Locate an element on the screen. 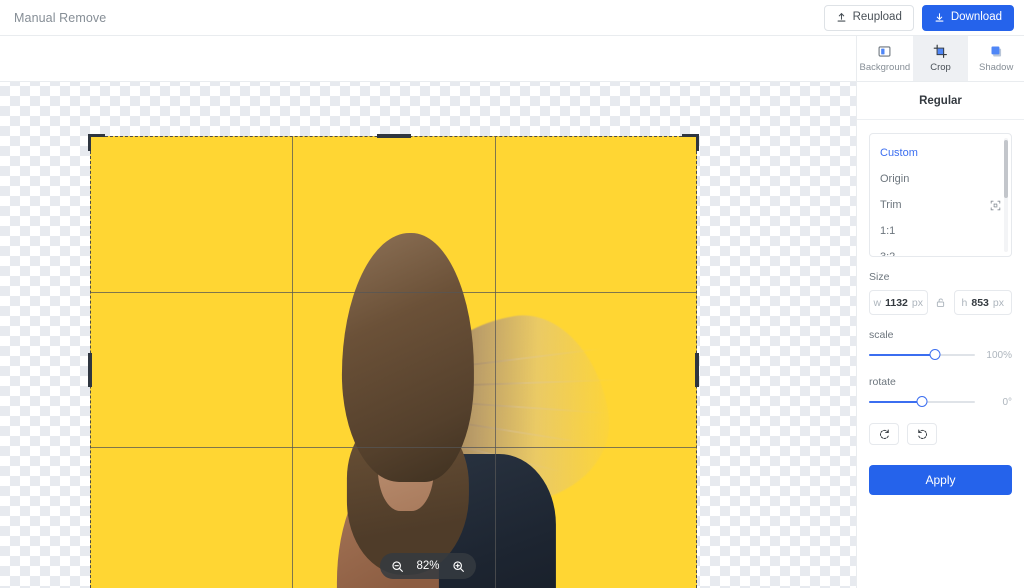 The height and width of the screenshot is (588, 1024). rotate-slider-thumb is located at coordinates (922, 401).